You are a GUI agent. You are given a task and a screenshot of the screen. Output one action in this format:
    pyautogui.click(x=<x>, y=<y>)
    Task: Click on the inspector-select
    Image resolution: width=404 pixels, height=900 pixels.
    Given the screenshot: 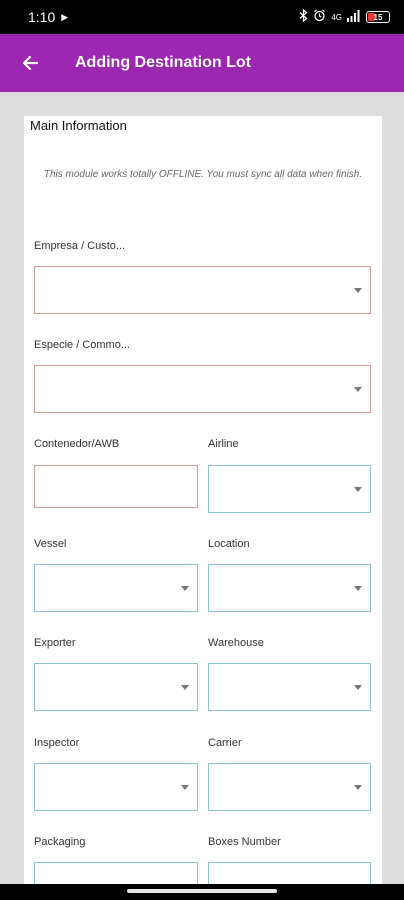 What is the action you would take?
    pyautogui.click(x=116, y=787)
    